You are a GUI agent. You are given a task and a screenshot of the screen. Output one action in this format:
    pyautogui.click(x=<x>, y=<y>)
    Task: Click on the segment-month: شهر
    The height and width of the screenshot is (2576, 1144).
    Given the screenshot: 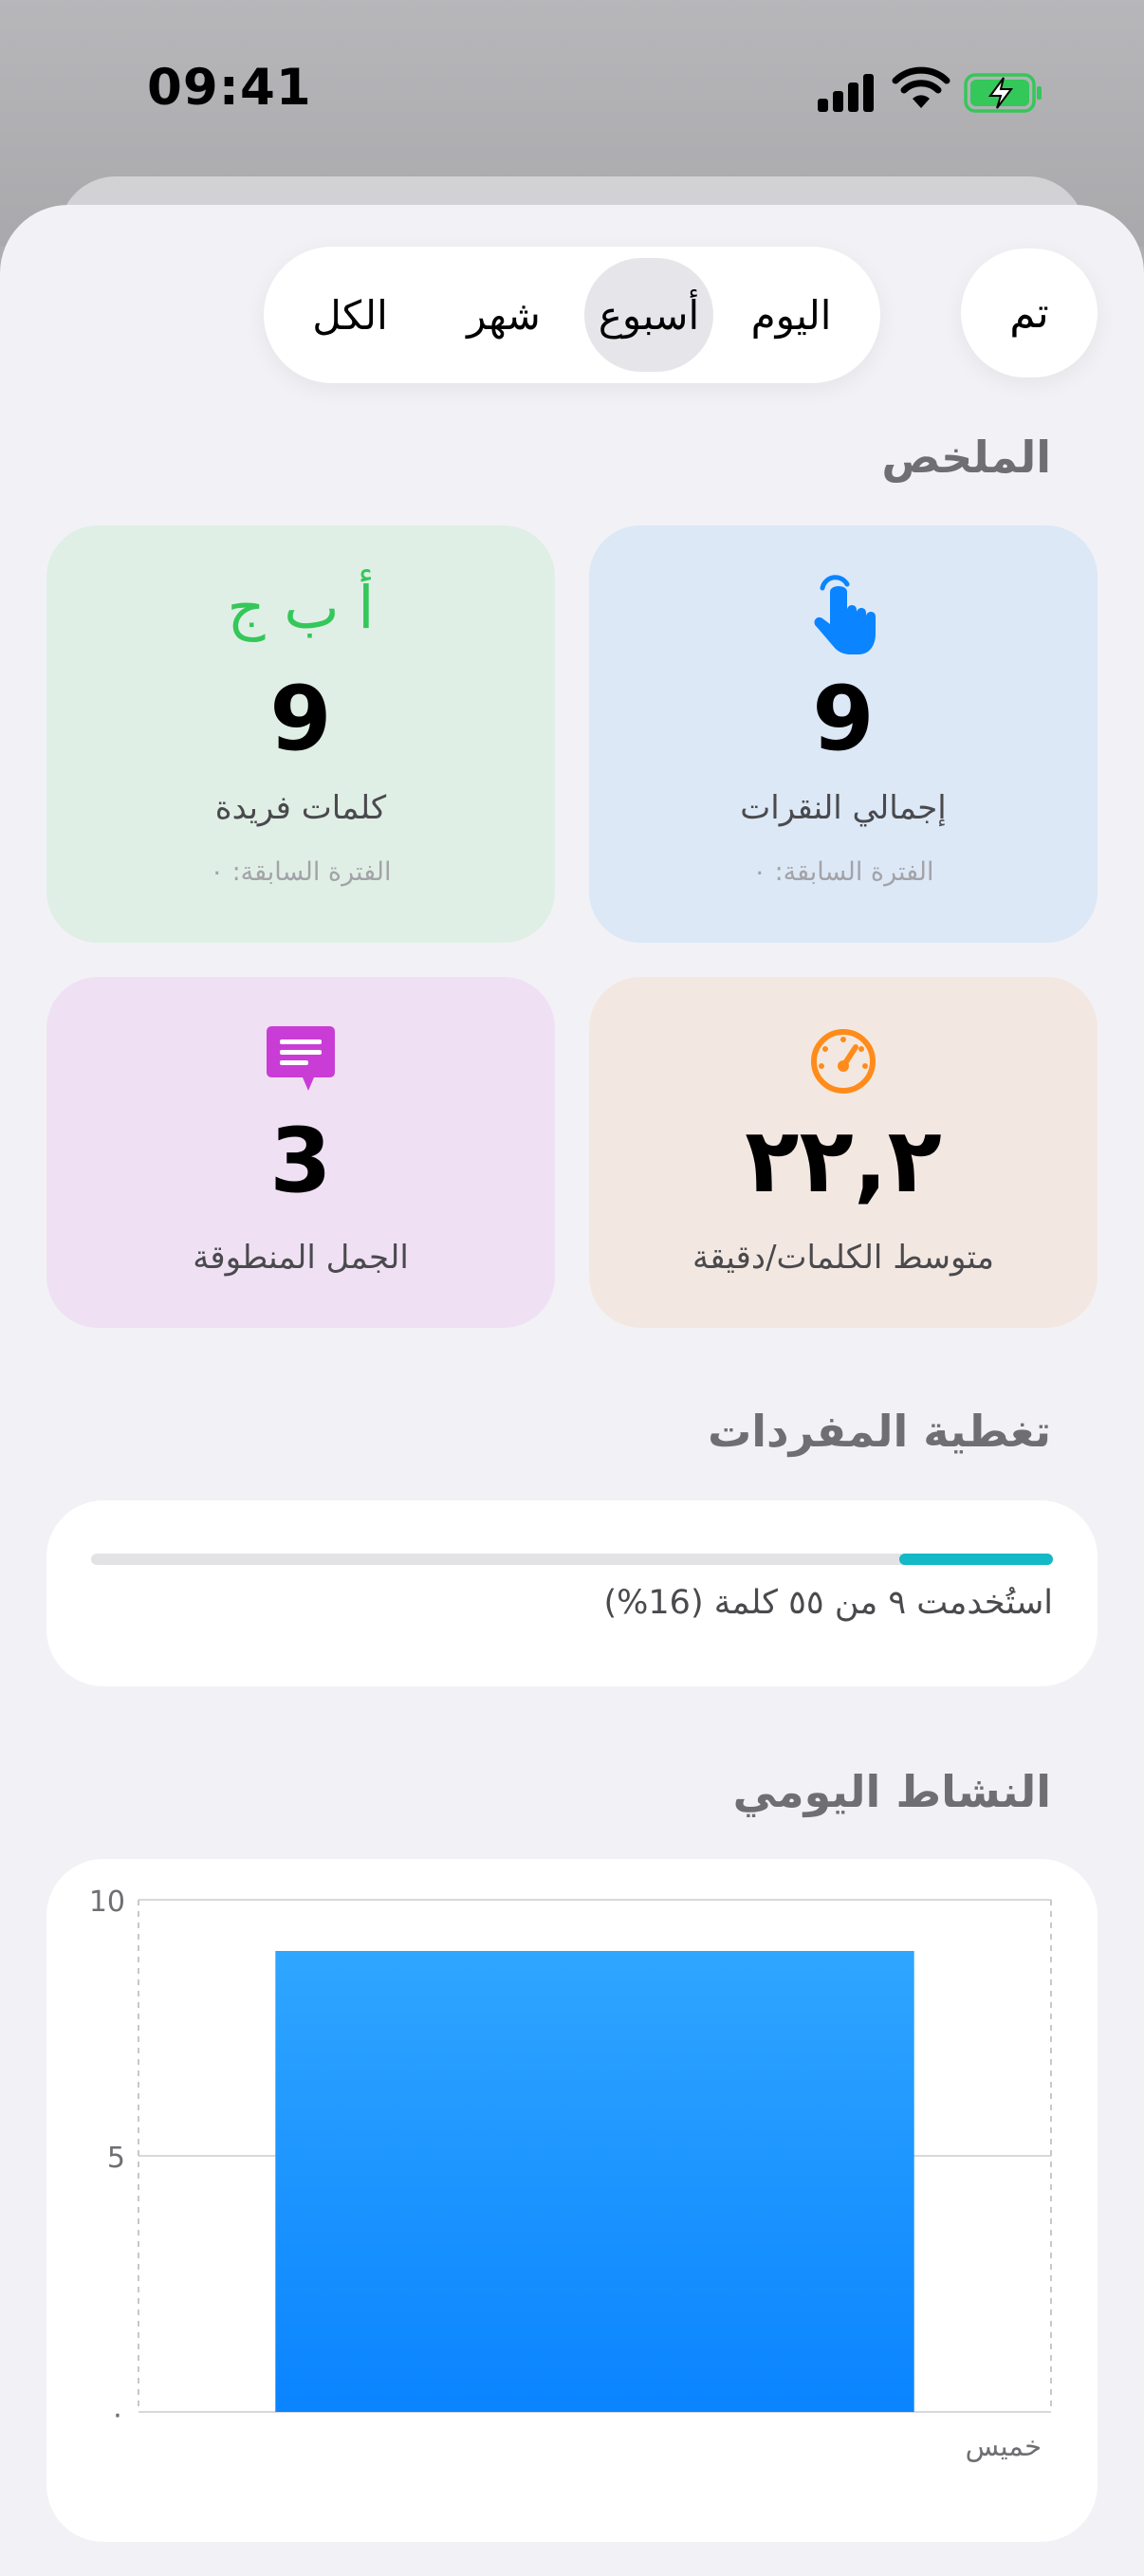 What is the action you would take?
    pyautogui.click(x=504, y=315)
    